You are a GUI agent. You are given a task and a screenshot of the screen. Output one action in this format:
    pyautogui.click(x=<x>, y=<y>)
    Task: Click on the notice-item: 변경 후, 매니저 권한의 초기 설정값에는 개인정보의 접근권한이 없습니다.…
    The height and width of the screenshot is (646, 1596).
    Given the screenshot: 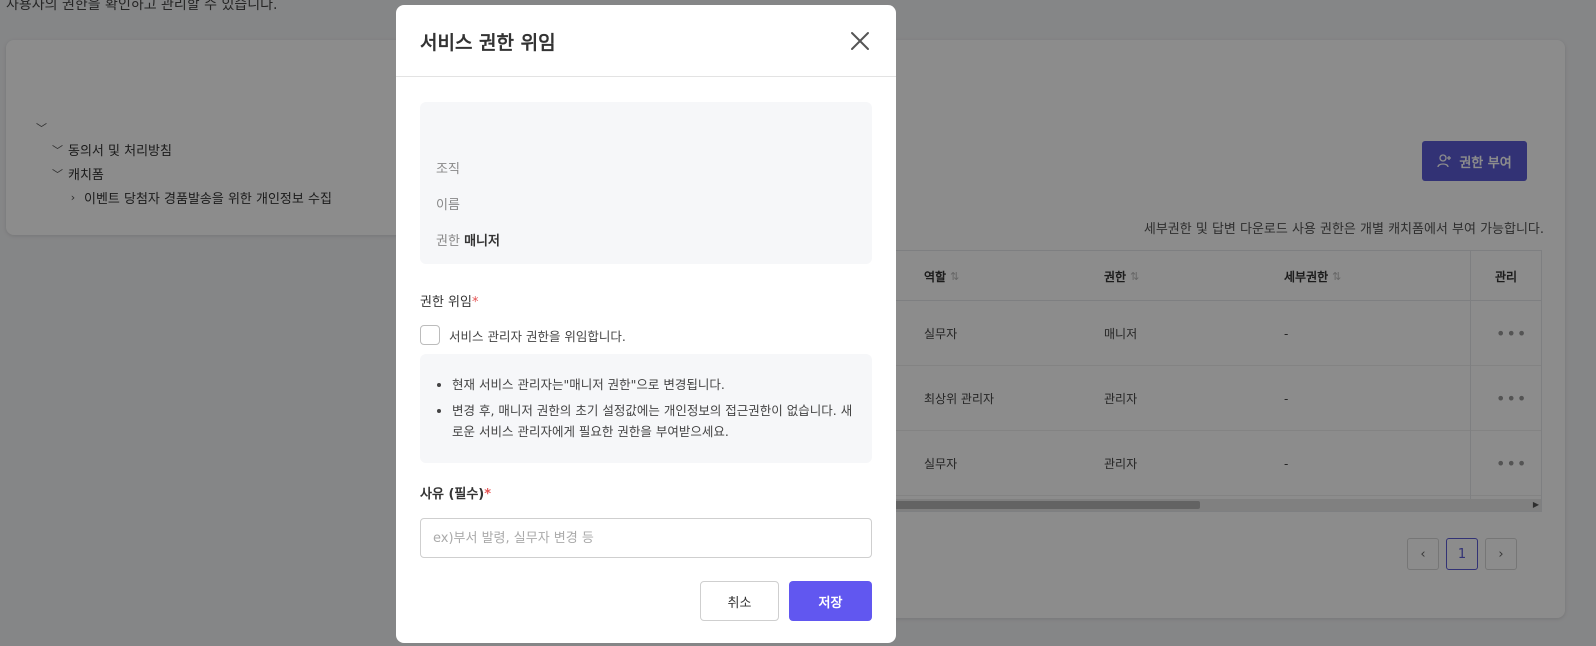 What is the action you would take?
    pyautogui.click(x=654, y=421)
    